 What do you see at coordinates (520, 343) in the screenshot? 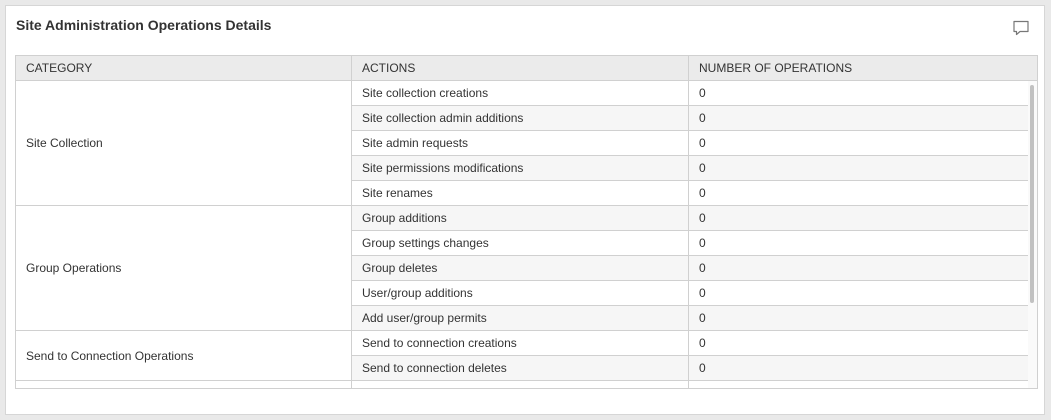
I see `action-cell: Send to connection creations` at bounding box center [520, 343].